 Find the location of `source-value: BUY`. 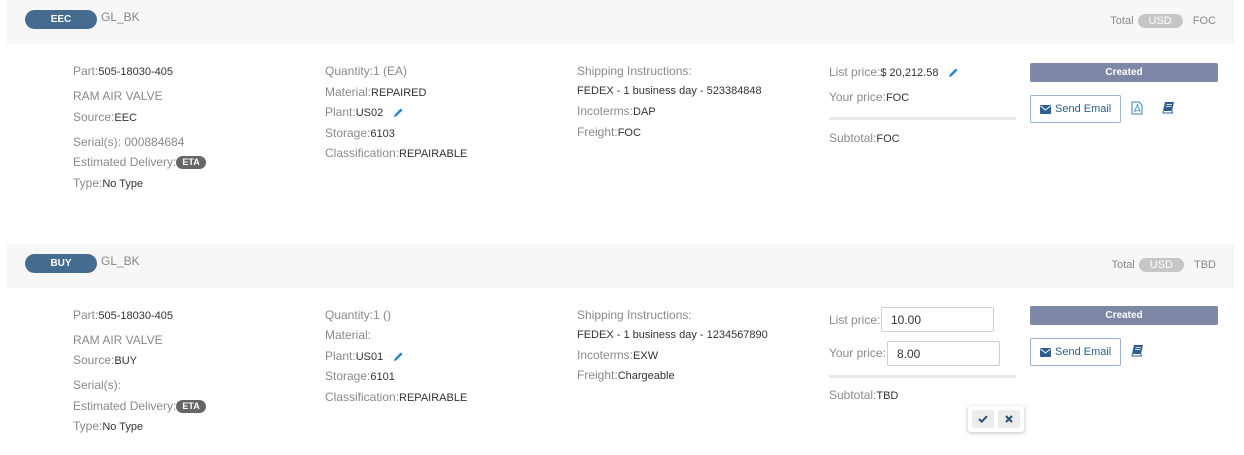

source-value: BUY is located at coordinates (125, 361).